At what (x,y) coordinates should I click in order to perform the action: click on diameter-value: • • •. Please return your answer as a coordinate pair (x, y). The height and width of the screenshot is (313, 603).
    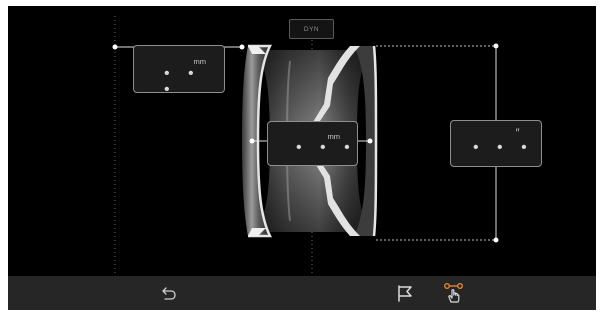
    Looking at the image, I should click on (503, 147).